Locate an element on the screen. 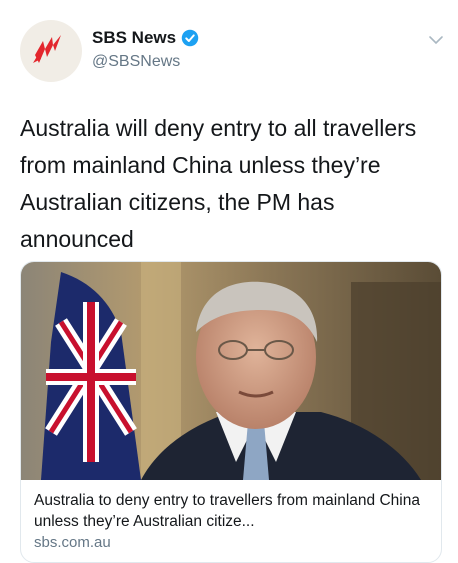 The image size is (458, 563). verified-badge-icon is located at coordinates (190, 38).